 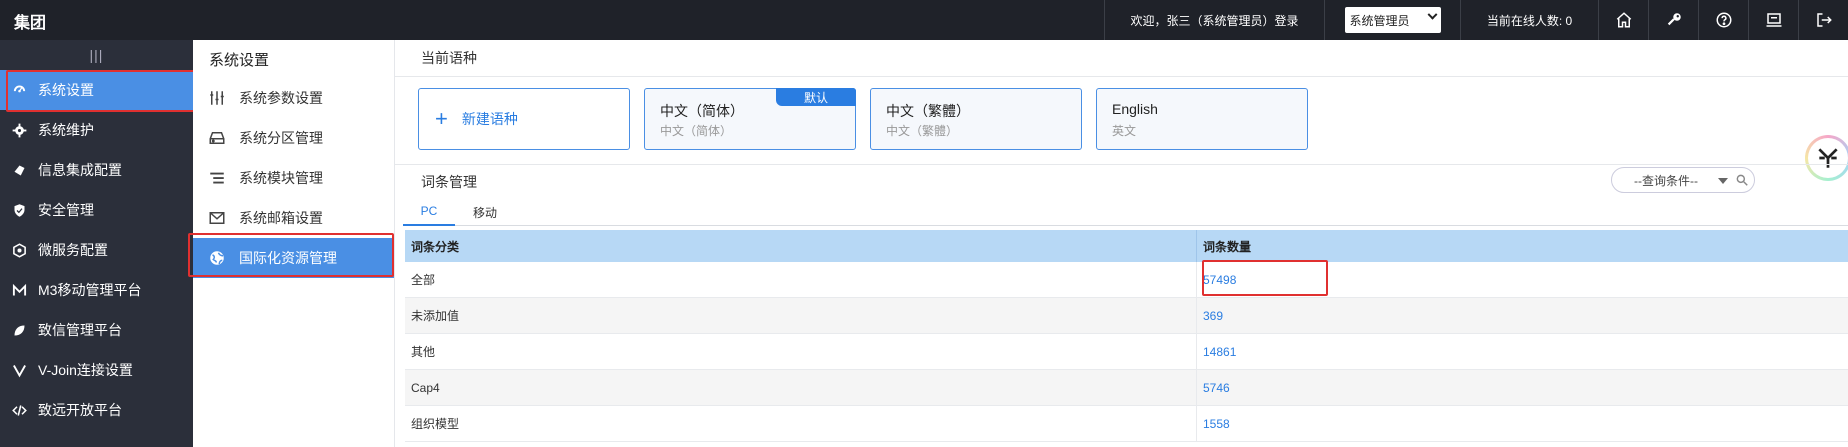 I want to click on nav-item-zhixin: 致信管理平台, so click(x=96, y=330).